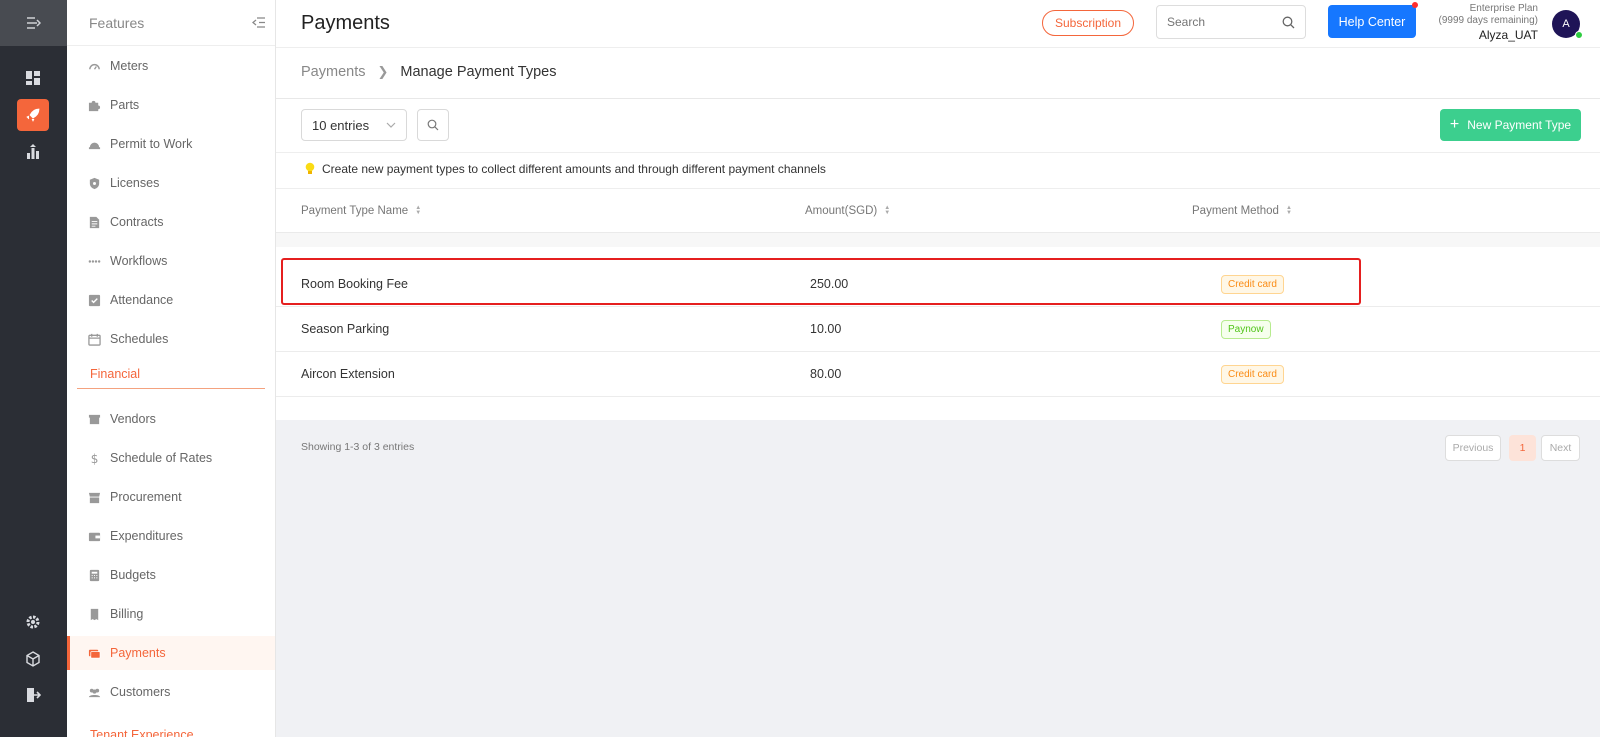 The height and width of the screenshot is (737, 1600). Describe the element at coordinates (1242, 211) in the screenshot. I see `column-header-method: Payment Method ▲ ▼` at that location.